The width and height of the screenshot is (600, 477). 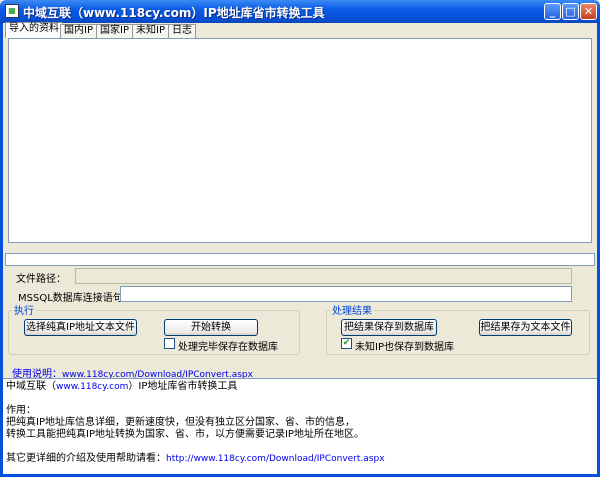 What do you see at coordinates (525, 327) in the screenshot?
I see `save-to-text-button: 把结果存为文本文件` at bounding box center [525, 327].